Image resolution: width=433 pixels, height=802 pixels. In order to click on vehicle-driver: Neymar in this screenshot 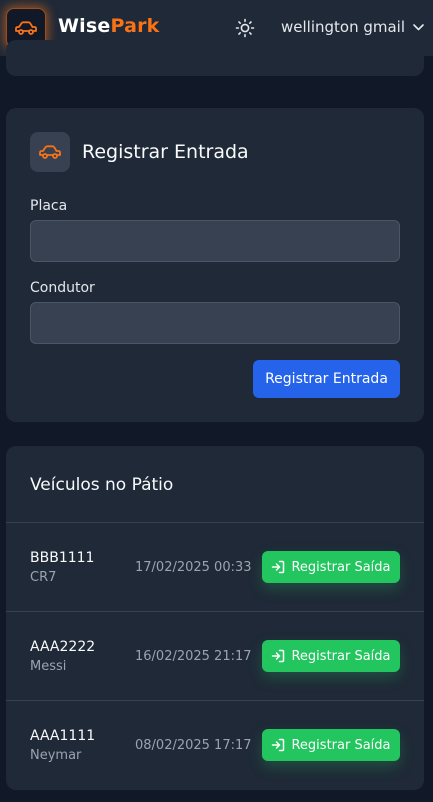, I will do `click(56, 755)`.